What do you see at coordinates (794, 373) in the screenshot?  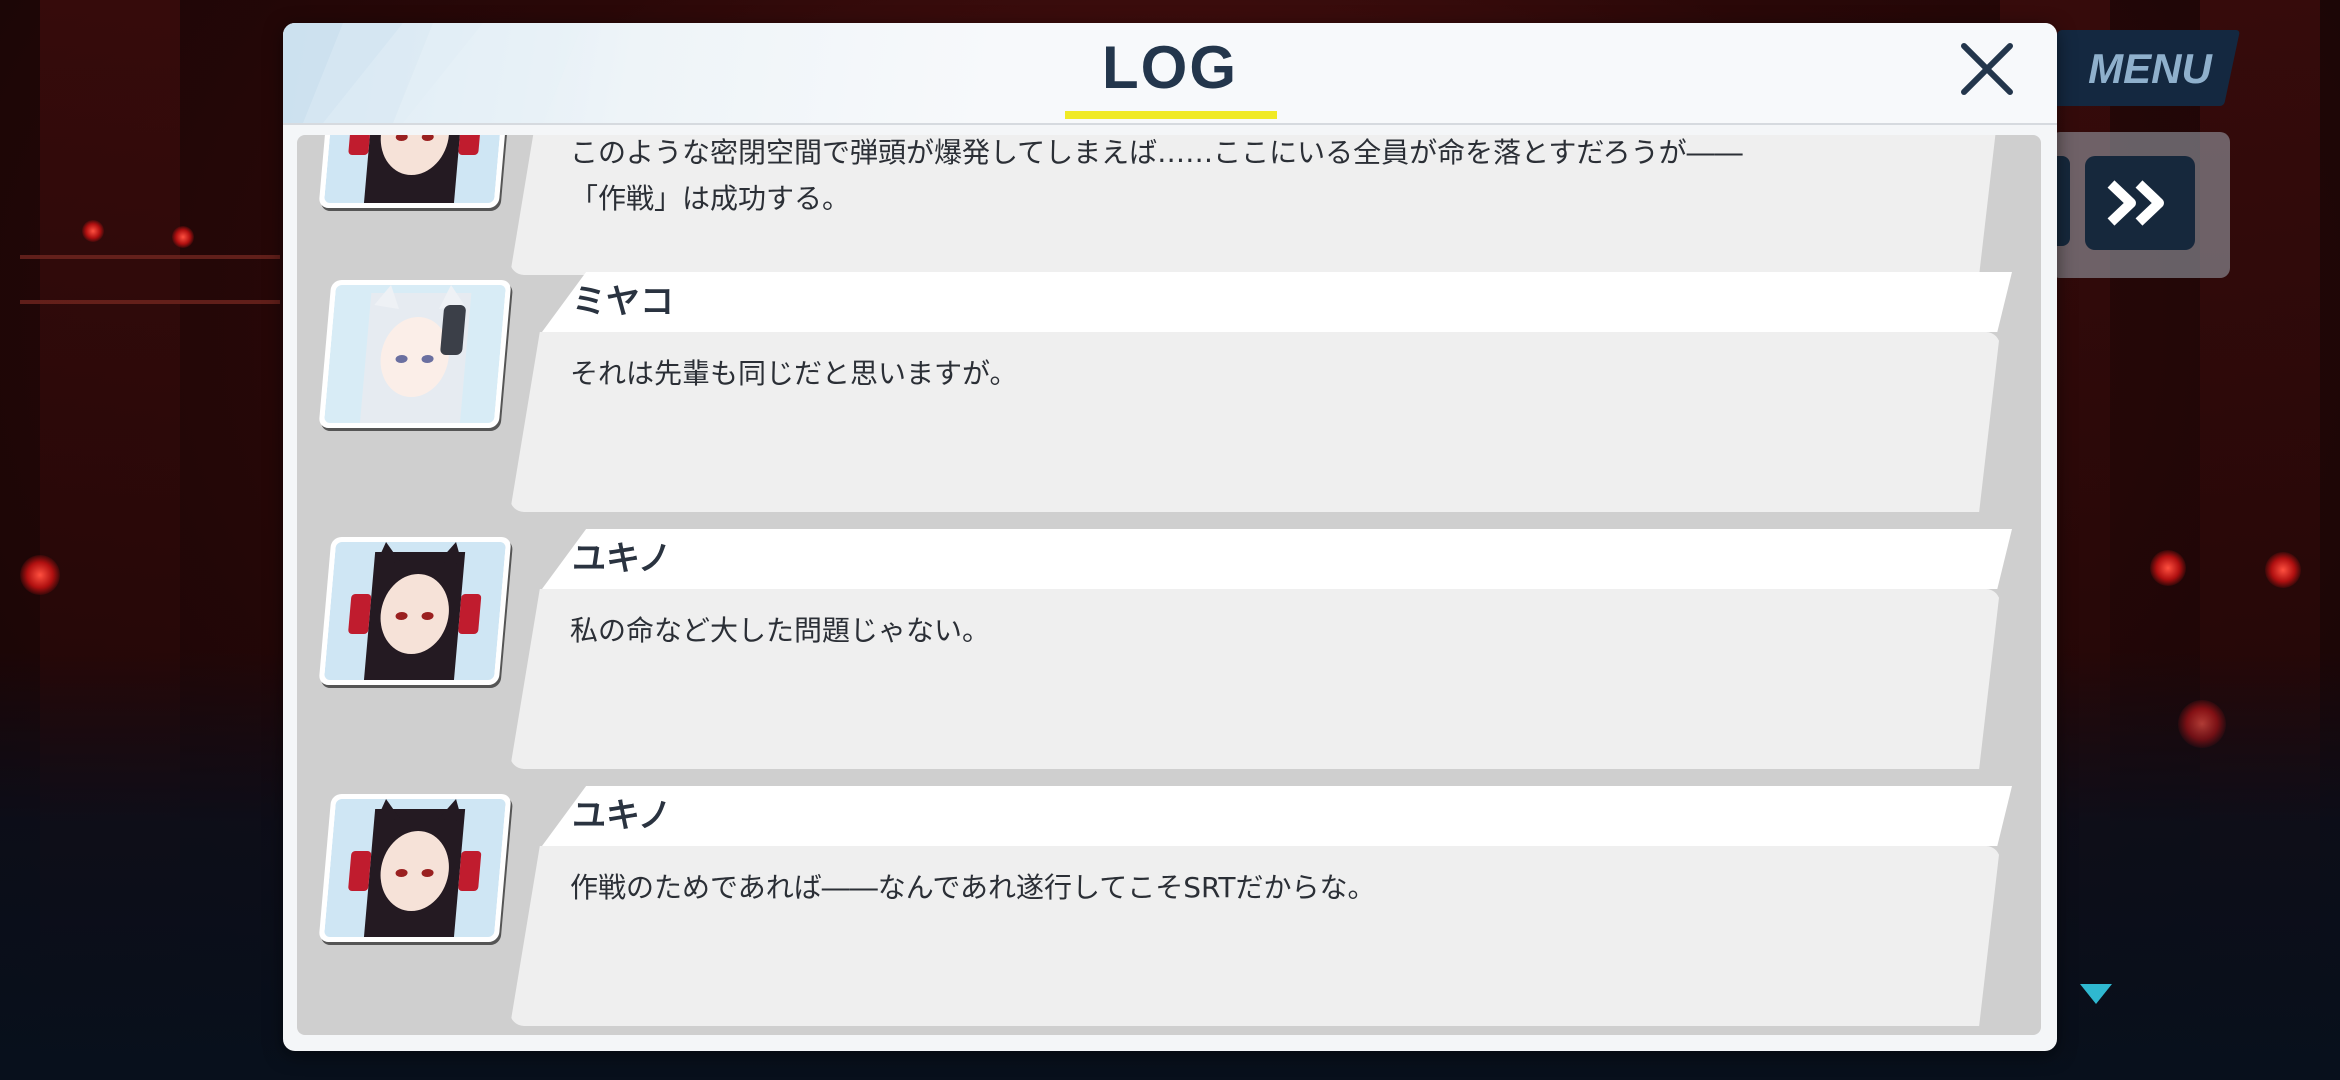 I see `message-text: それは先輩も同じだと思いますが。` at bounding box center [794, 373].